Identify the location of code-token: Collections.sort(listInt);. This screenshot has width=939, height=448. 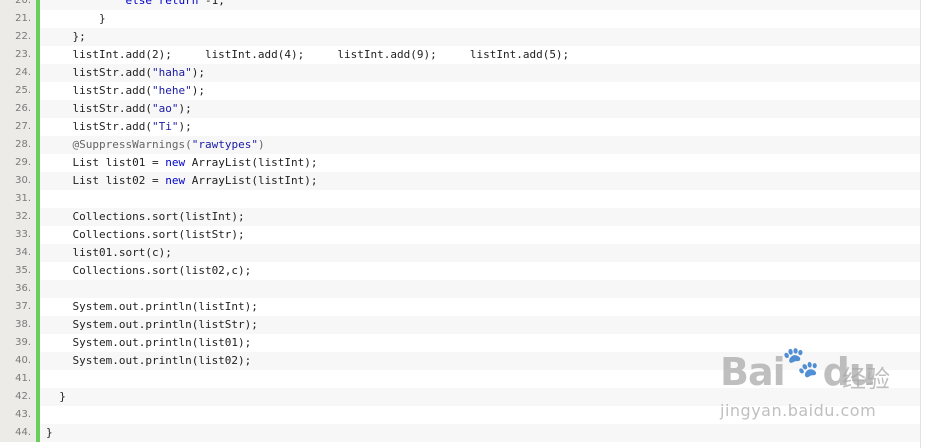
(145, 216).